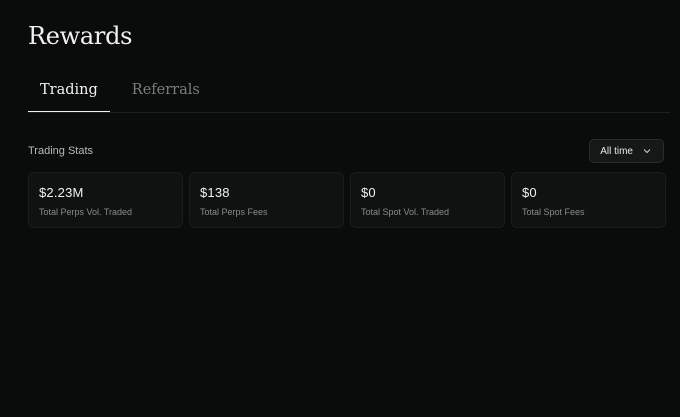  What do you see at coordinates (405, 212) in the screenshot?
I see `stat-label: Total Spot Vol. Traded` at bounding box center [405, 212].